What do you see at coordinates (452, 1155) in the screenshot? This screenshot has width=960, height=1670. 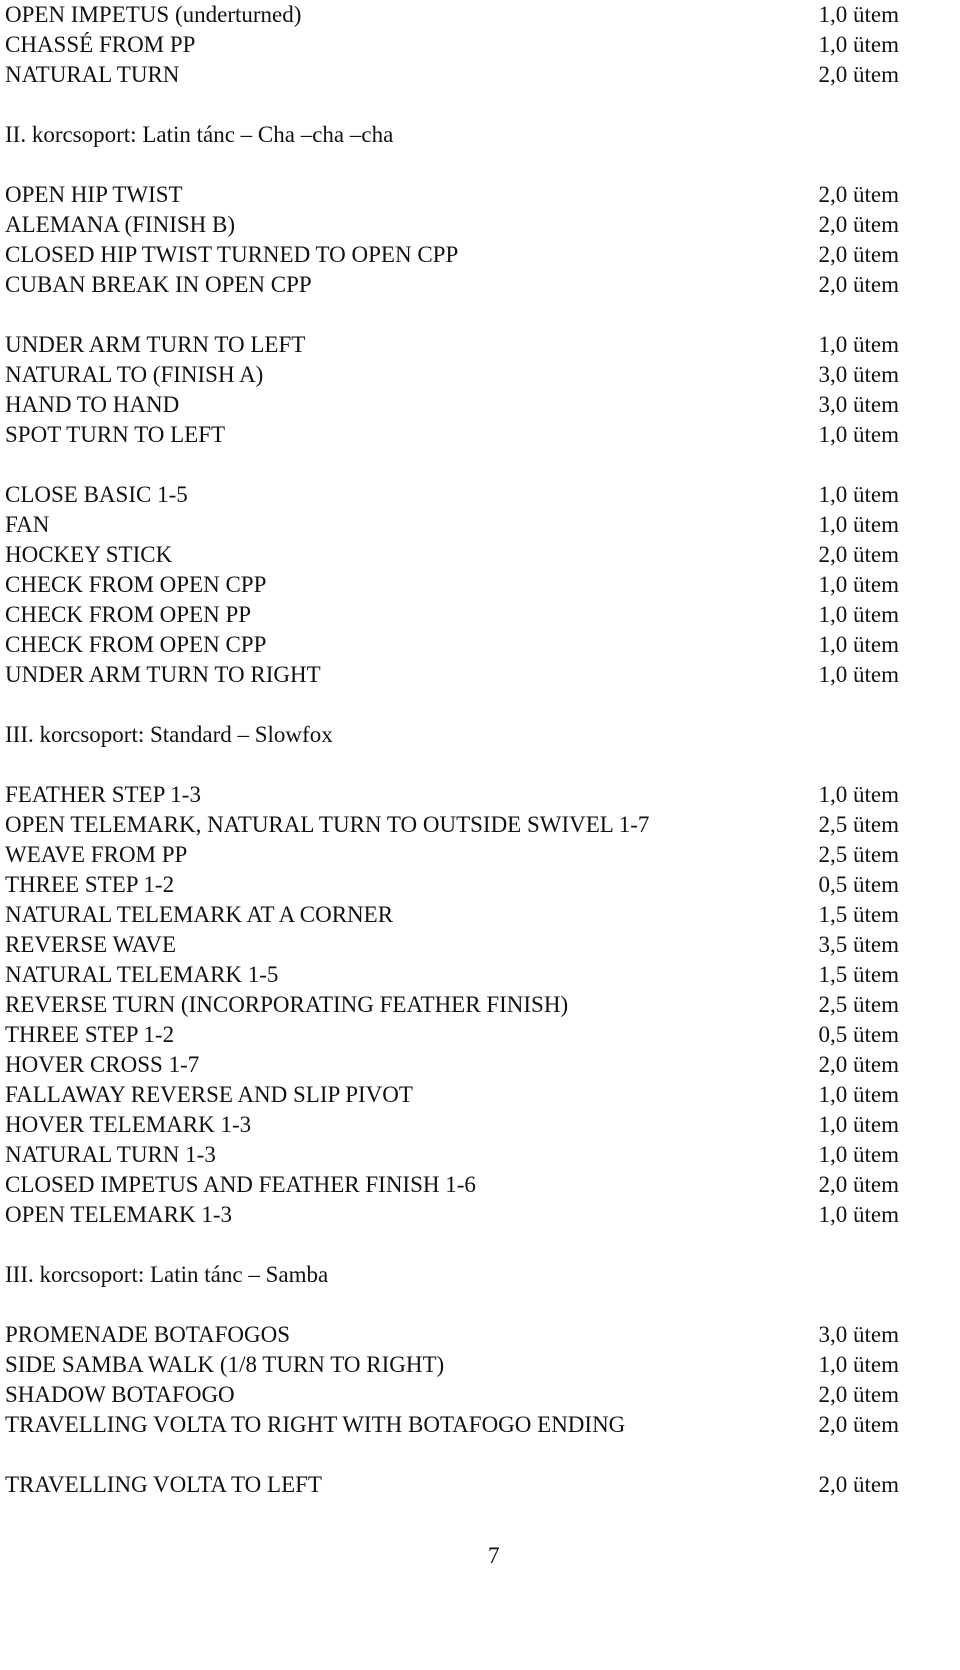 I see `figure-row: NATURAL TURN 1-3 1,0 ütem` at bounding box center [452, 1155].